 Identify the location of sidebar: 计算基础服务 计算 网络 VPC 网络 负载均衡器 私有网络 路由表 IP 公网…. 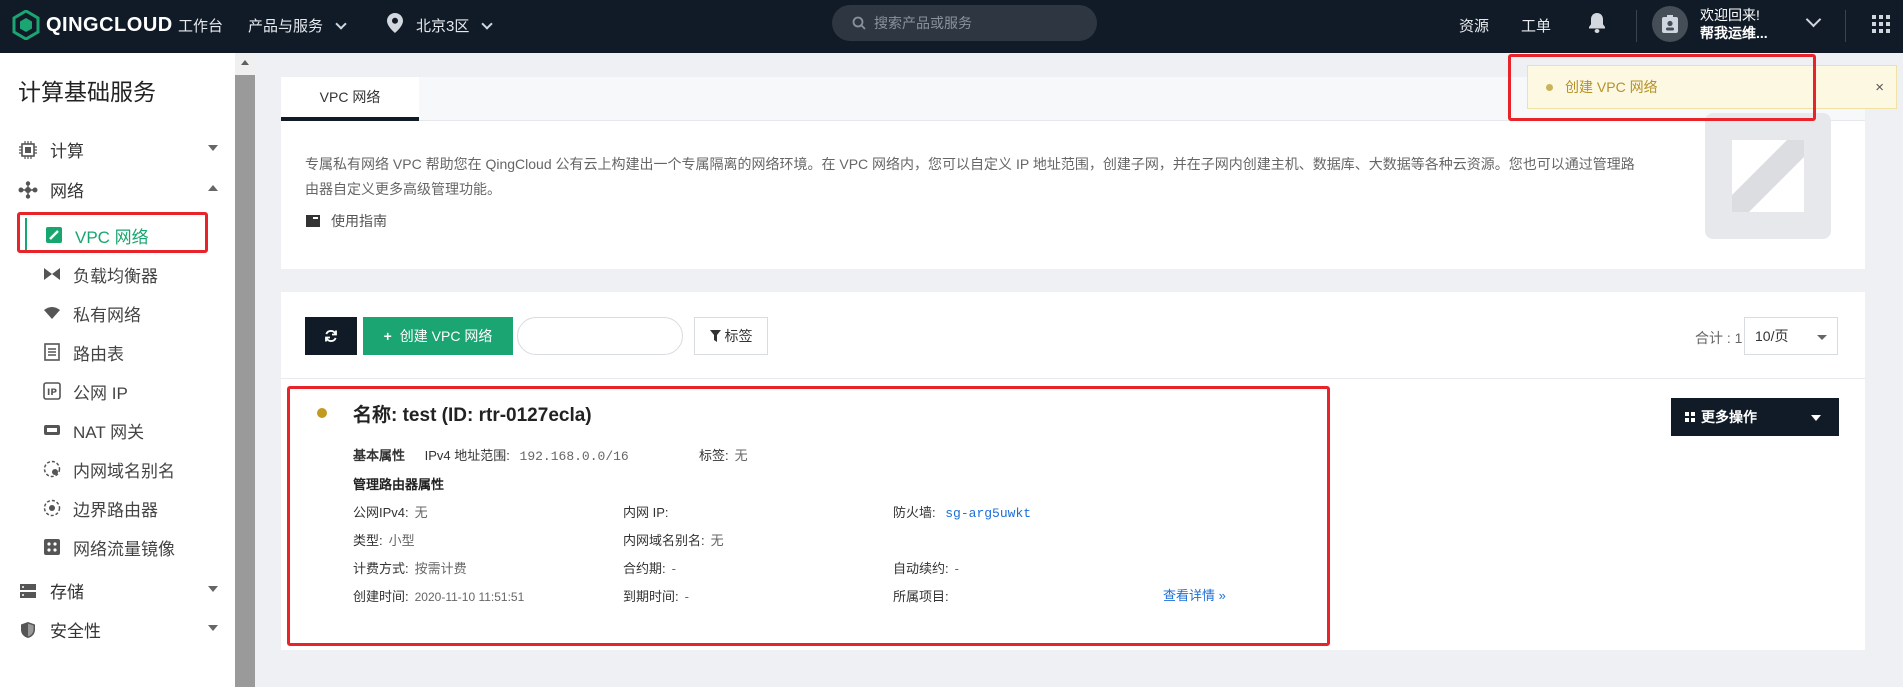
(117, 370).